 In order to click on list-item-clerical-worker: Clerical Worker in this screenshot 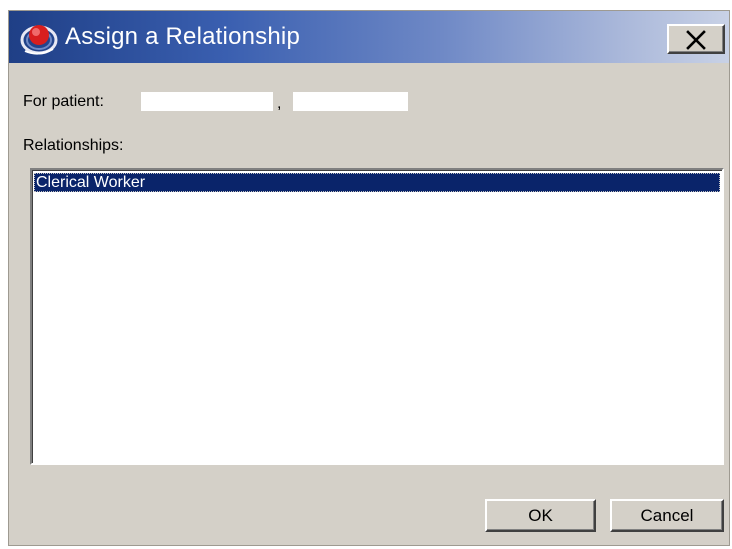, I will do `click(377, 182)`.